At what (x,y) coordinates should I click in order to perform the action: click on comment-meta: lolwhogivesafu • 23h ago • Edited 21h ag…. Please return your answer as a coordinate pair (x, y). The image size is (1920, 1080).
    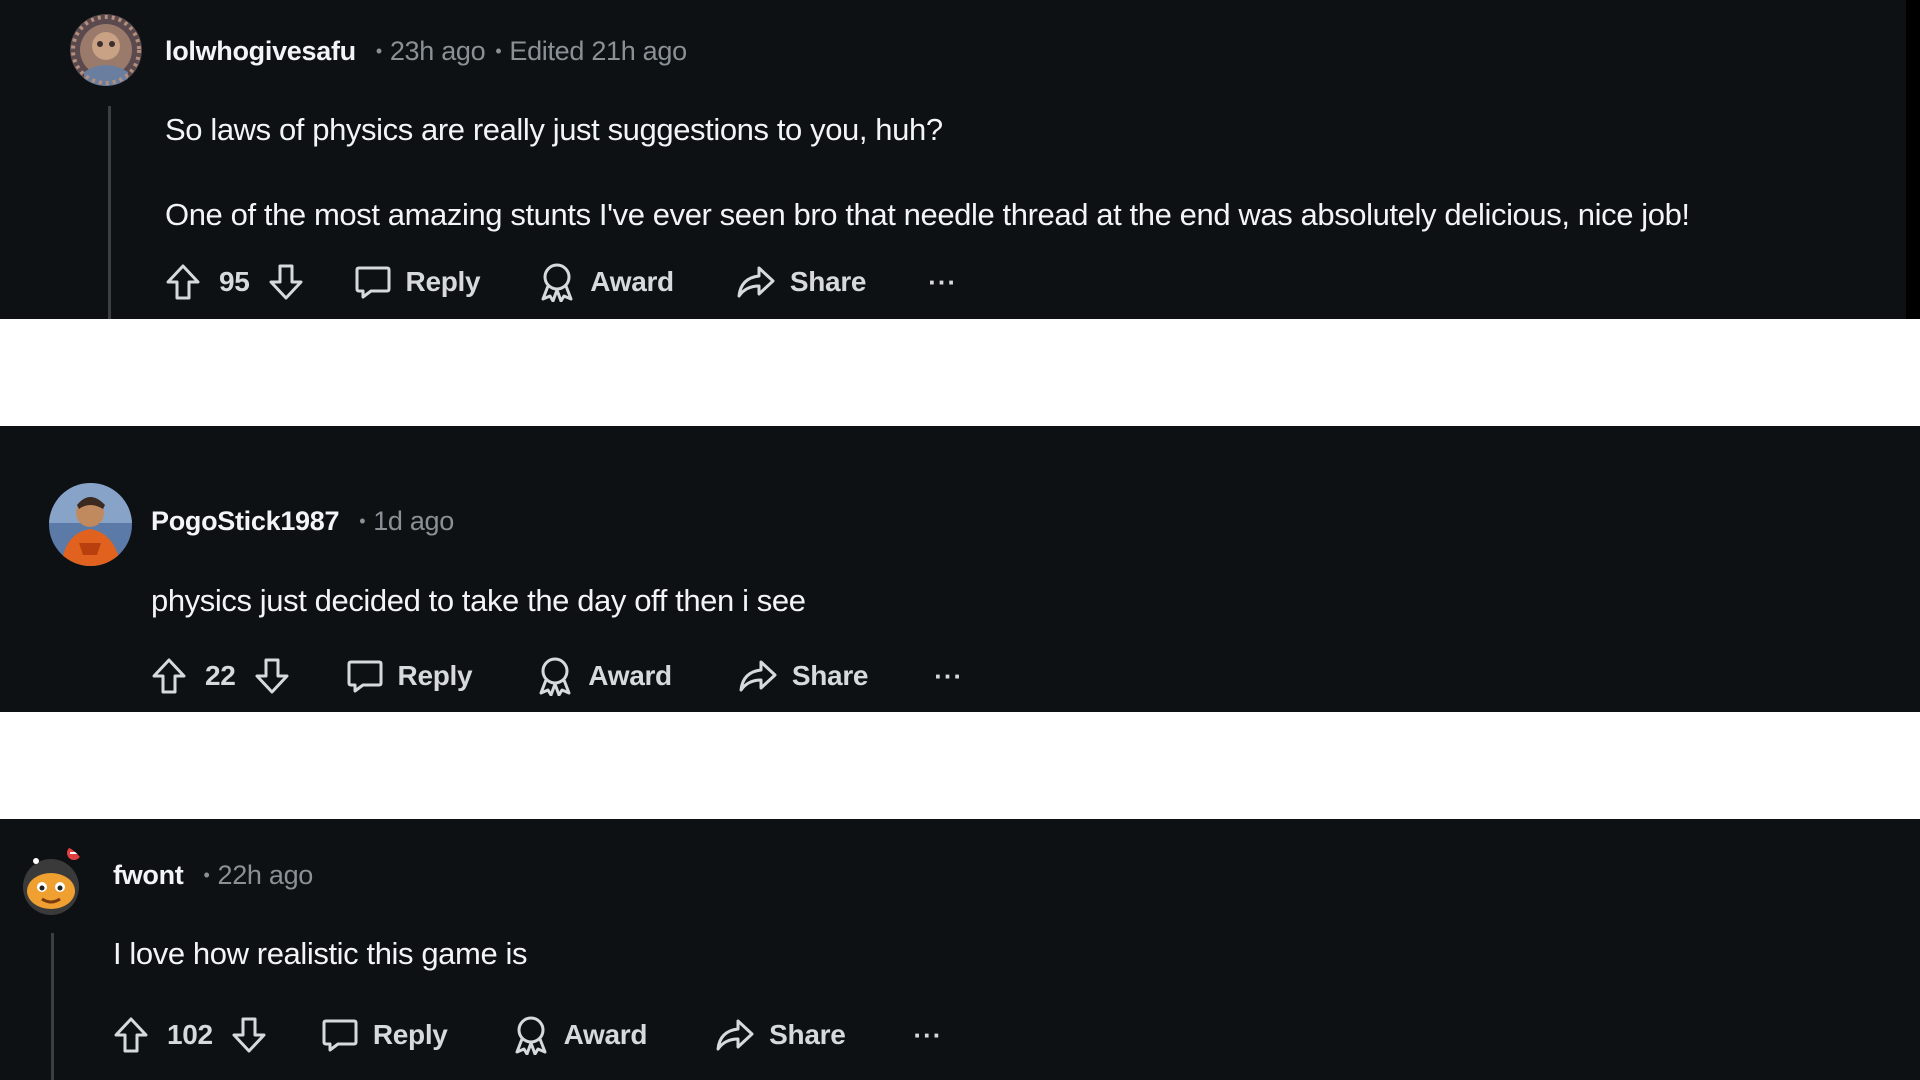
    Looking at the image, I should click on (426, 51).